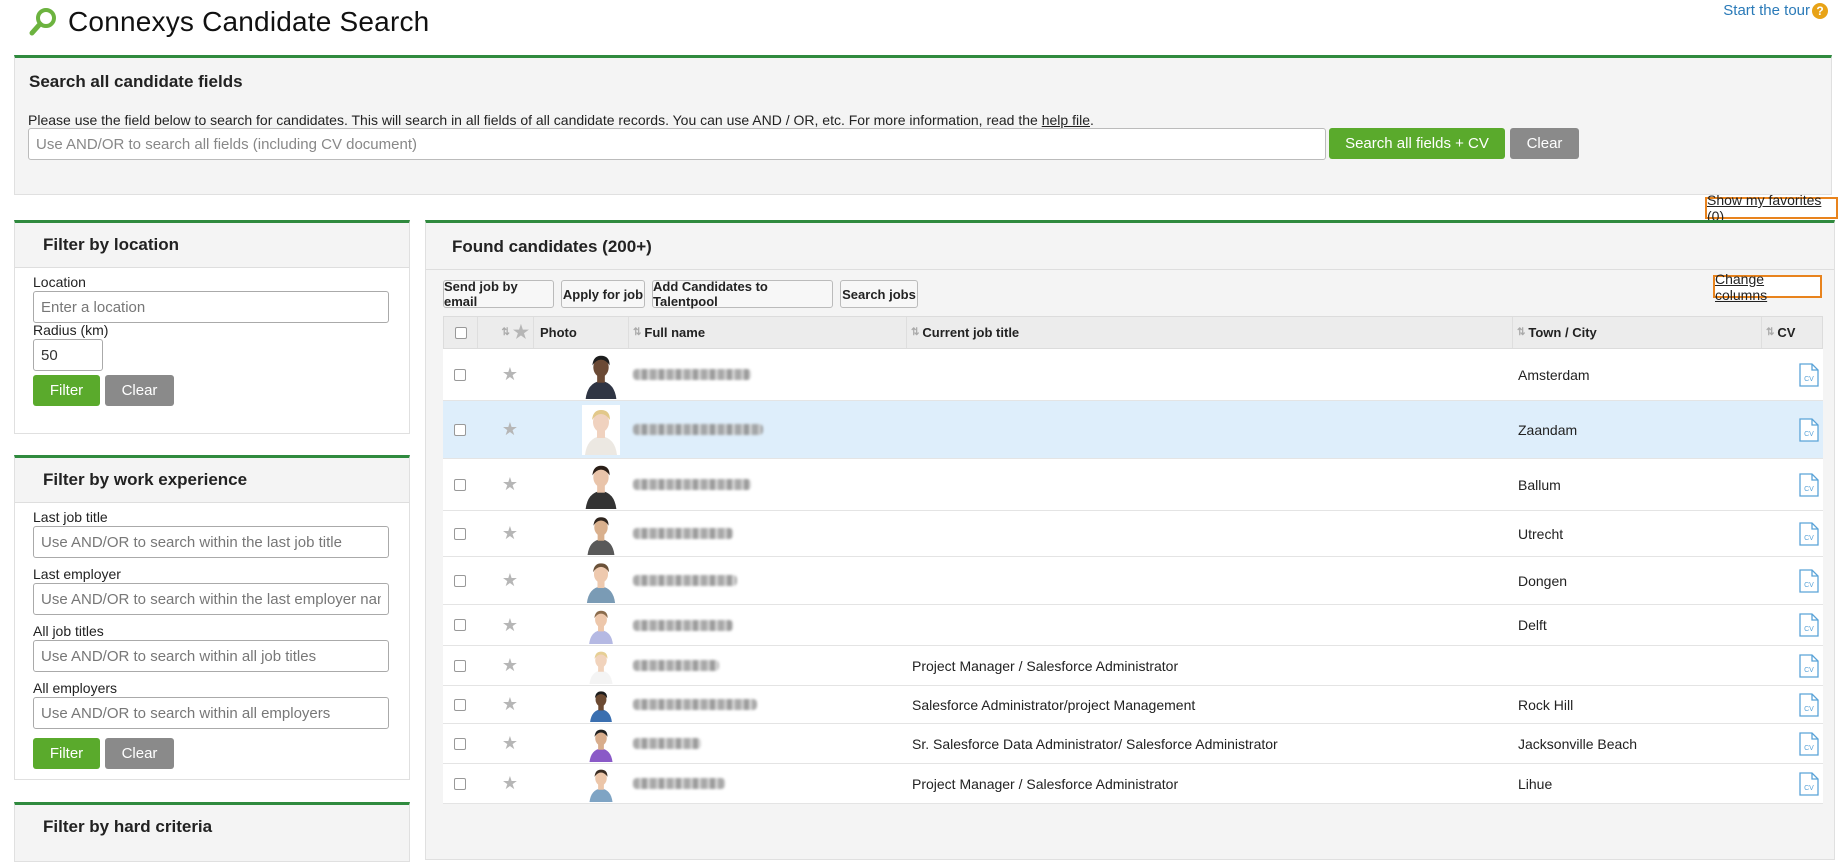 The width and height of the screenshot is (1844, 862). I want to click on favorite-cell: ★, so click(505, 374).